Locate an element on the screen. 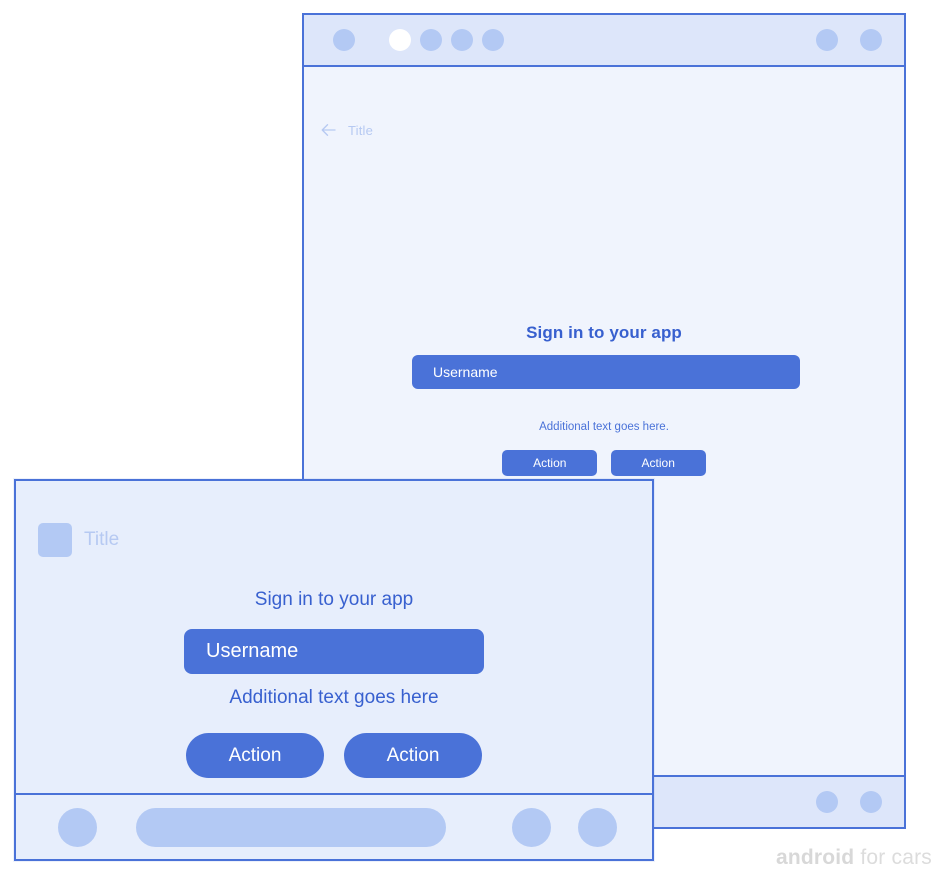  front-window-nav-bar is located at coordinates (334, 826).